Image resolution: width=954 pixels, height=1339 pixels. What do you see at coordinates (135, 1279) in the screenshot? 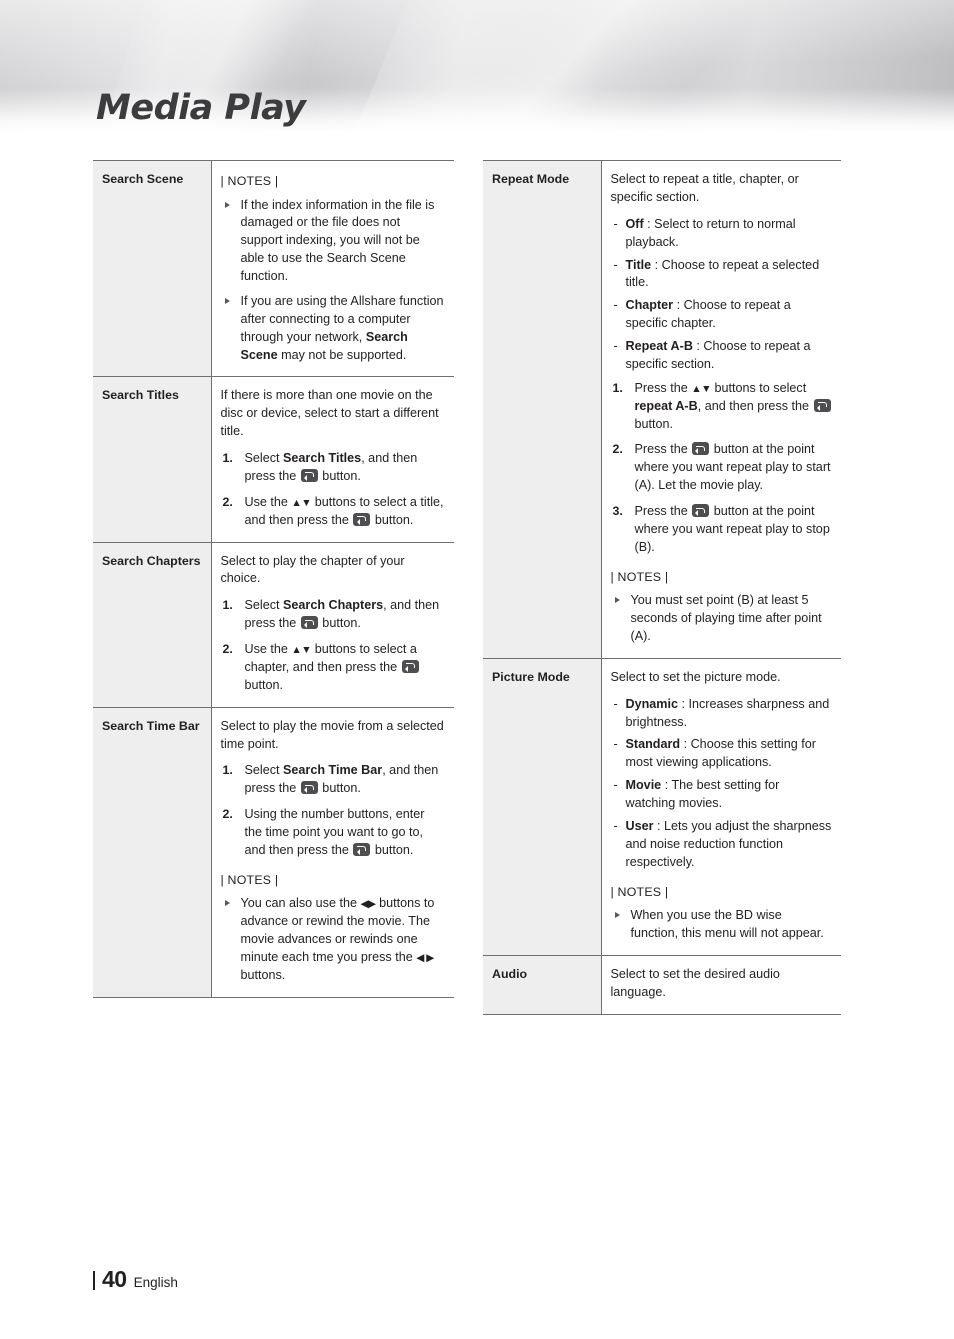
I see `page-footer: 40 English` at bounding box center [135, 1279].